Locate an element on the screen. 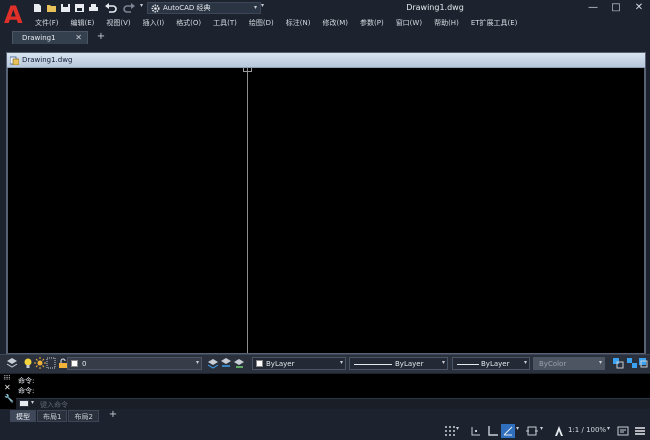 The height and width of the screenshot is (440, 650). add-layout-button: + is located at coordinates (113, 415).